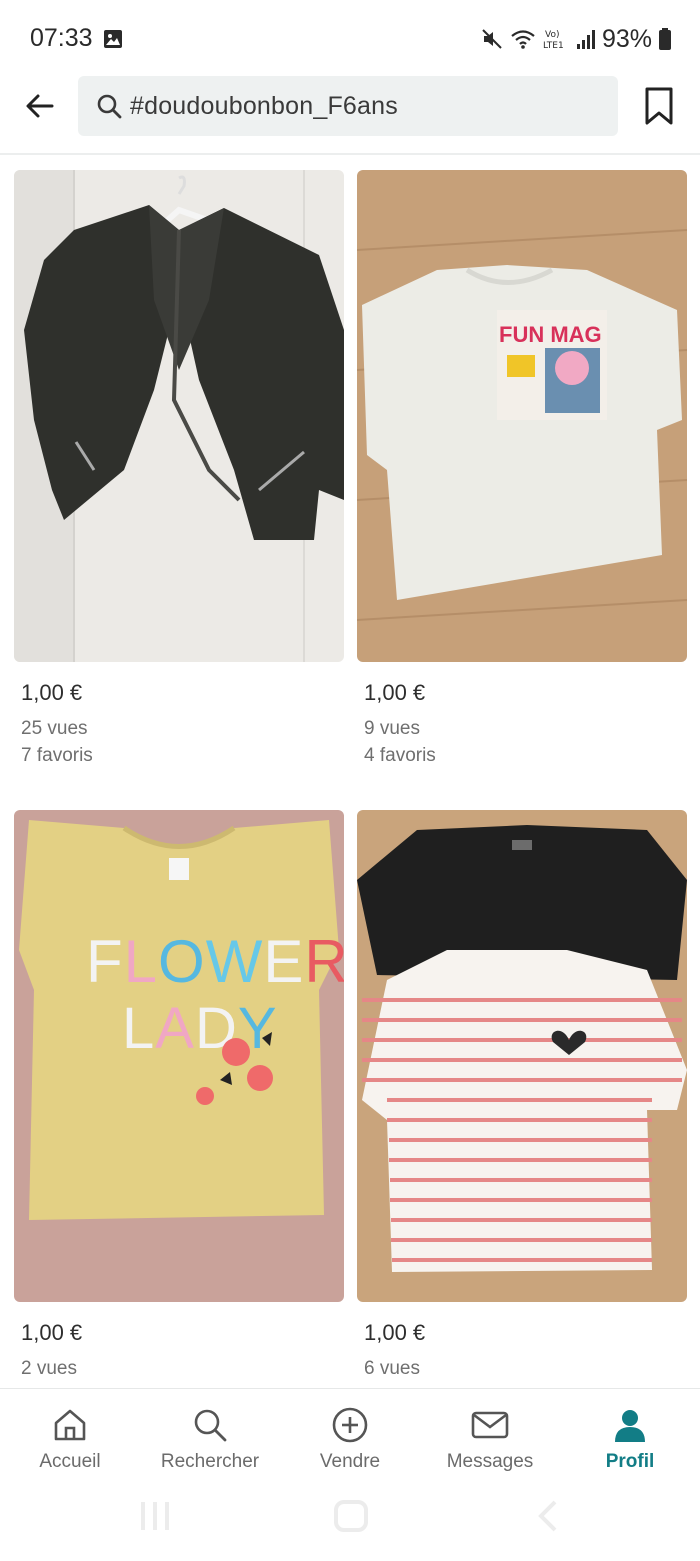 This screenshot has height=1561, width=700. Describe the element at coordinates (179, 416) in the screenshot. I see `product-photo-blazer` at that location.